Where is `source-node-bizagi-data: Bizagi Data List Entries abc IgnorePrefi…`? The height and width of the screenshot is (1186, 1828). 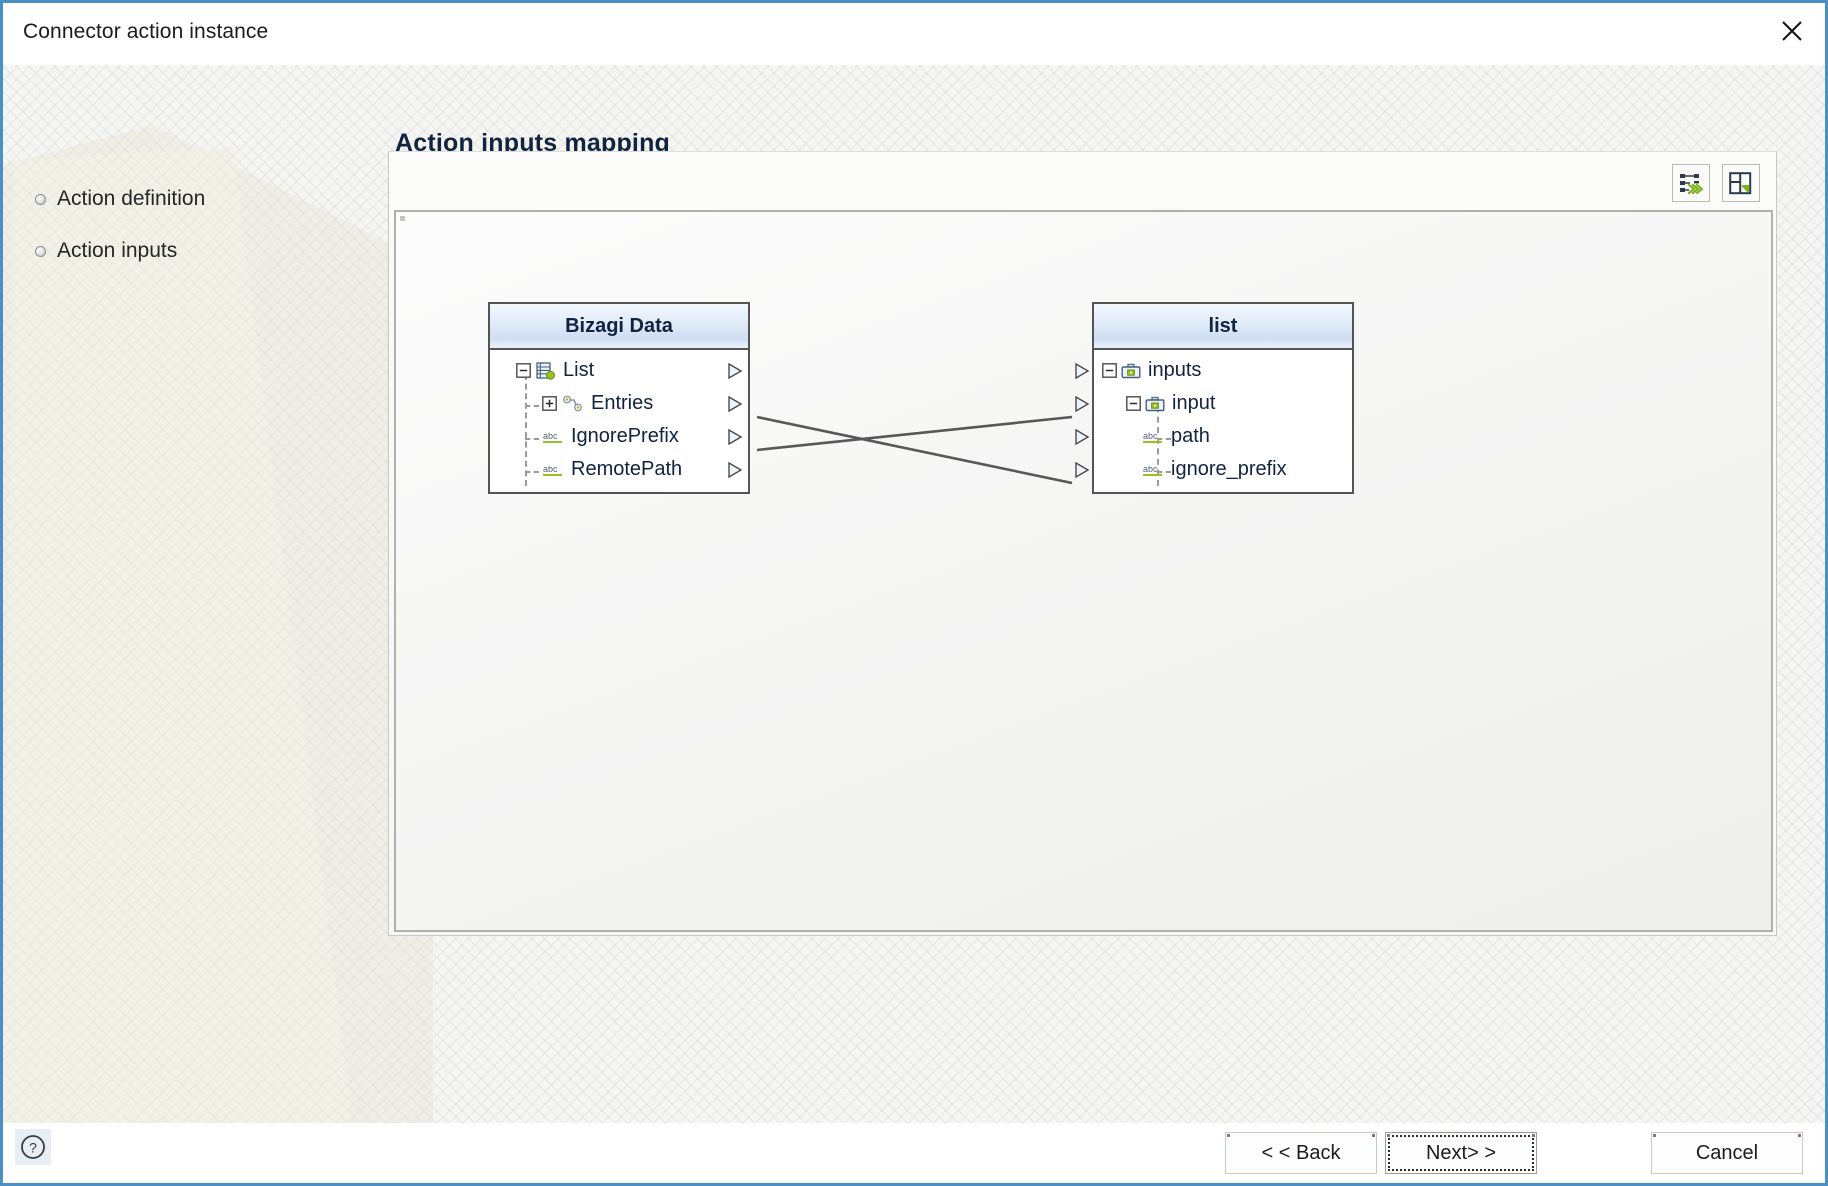 source-node-bizagi-data: Bizagi Data List Entries abc IgnorePrefi… is located at coordinates (619, 398).